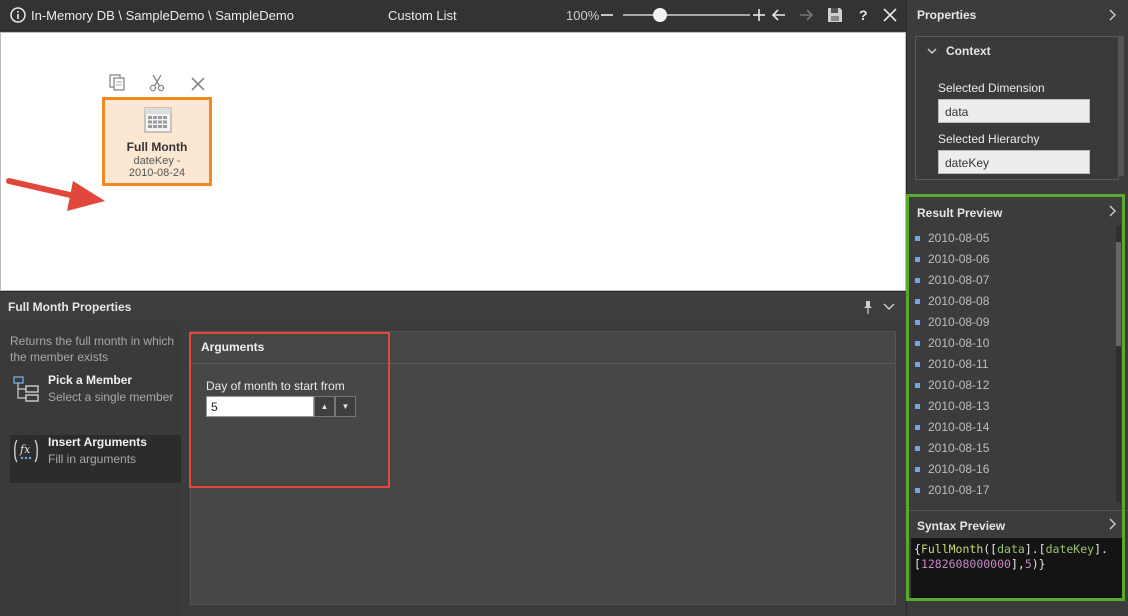 This screenshot has height=616, width=1128. I want to click on scrollbar-thumb, so click(1118, 294).